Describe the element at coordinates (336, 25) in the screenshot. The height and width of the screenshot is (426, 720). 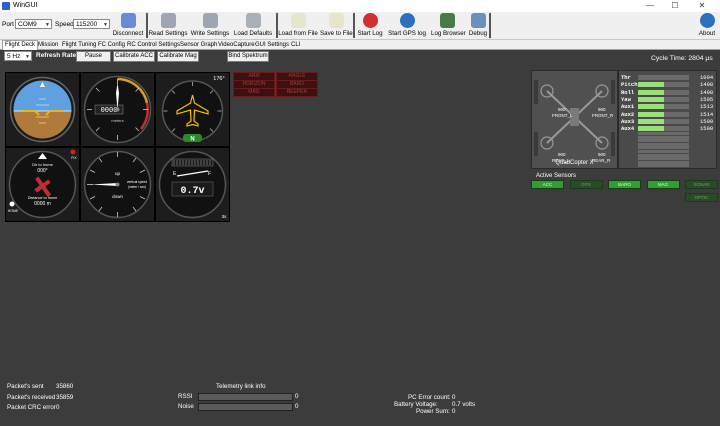
I see `save-to-file-button: Save to File` at that location.